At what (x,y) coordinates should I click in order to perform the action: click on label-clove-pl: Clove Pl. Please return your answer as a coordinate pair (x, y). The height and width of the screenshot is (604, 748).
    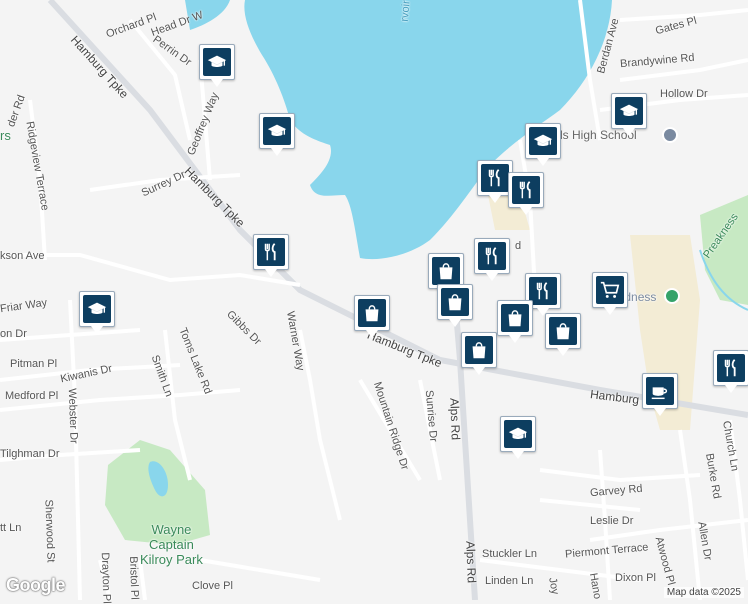
    Looking at the image, I should click on (212, 586).